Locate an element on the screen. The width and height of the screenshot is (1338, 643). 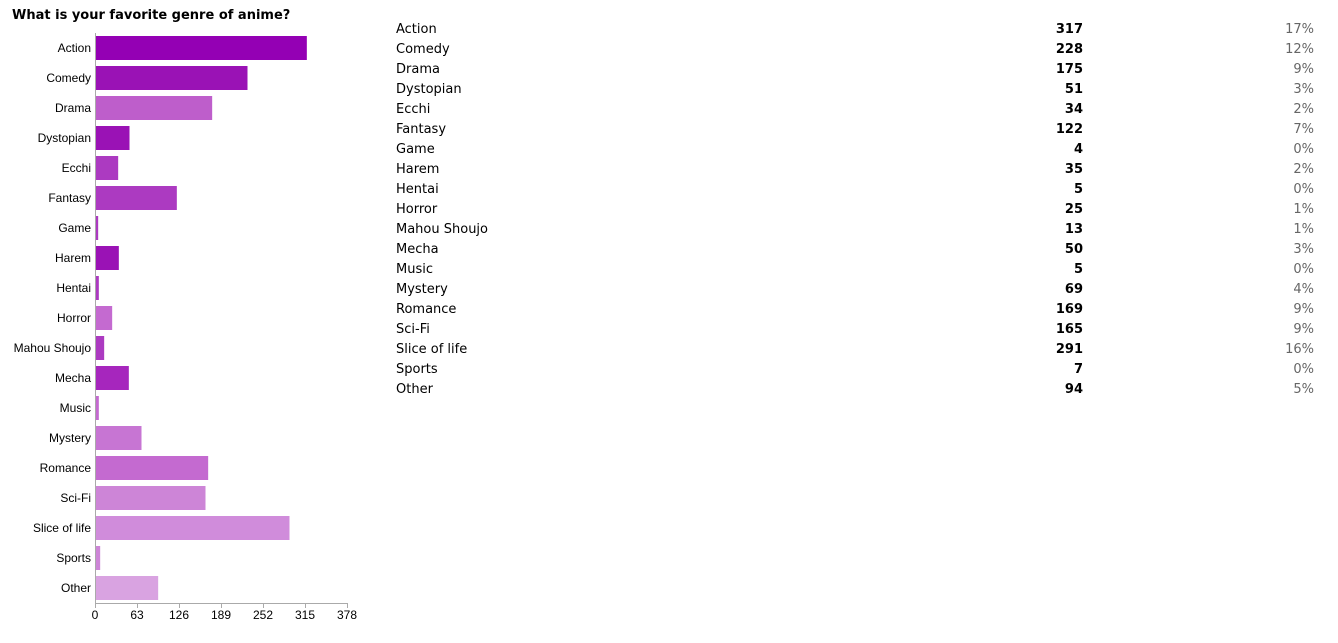
row-percent: 3% is located at coordinates (1303, 249).